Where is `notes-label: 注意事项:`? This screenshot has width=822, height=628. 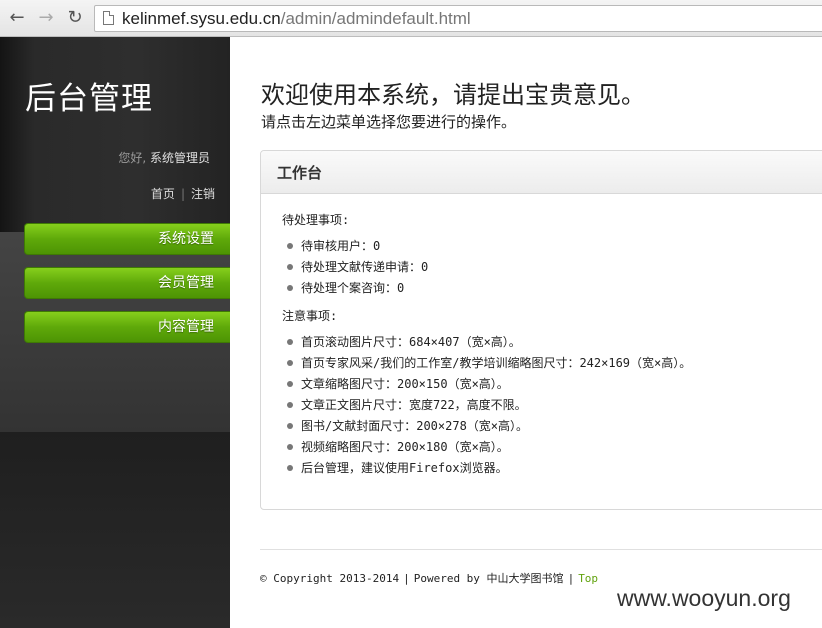
notes-label: 注意事项: is located at coordinates (310, 316).